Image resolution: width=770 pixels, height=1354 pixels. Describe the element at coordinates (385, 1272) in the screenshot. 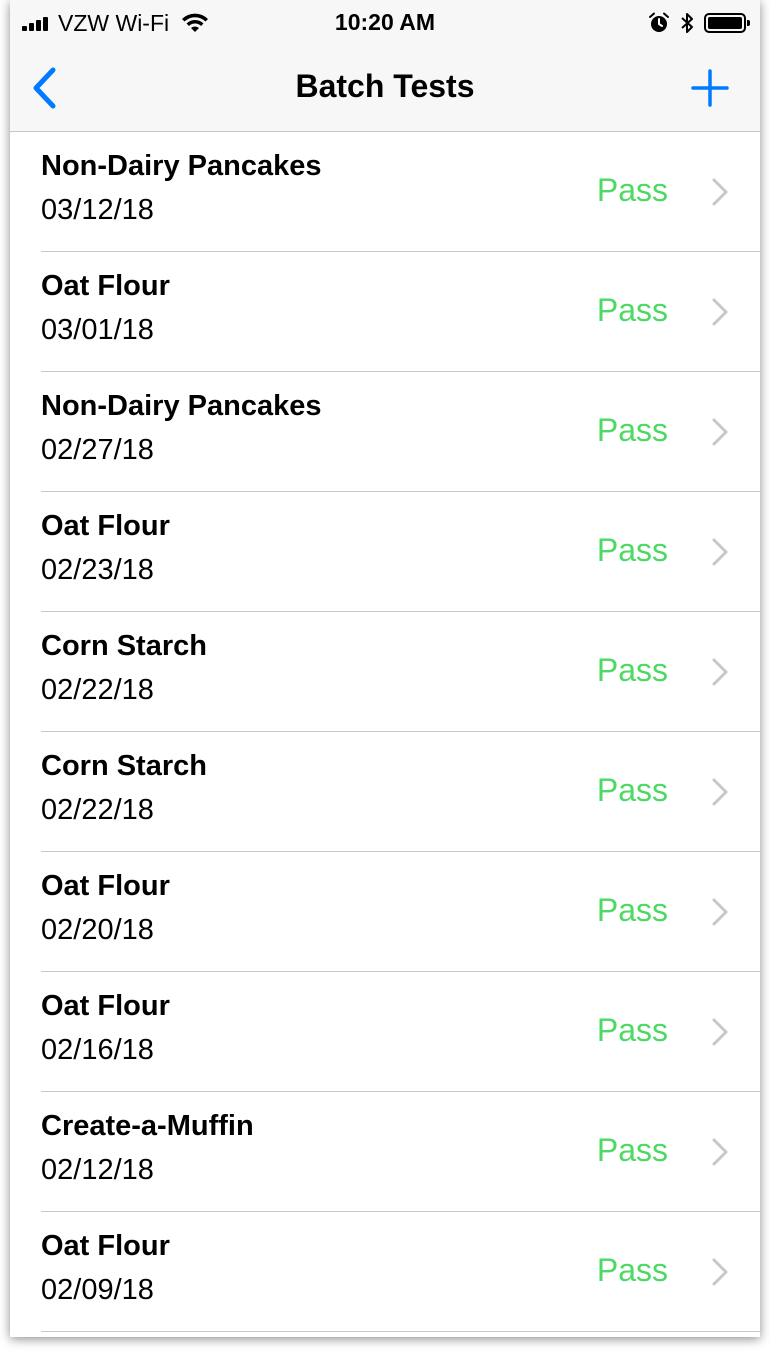

I see `list-item: Oat Flour 02/09/18 Pass` at that location.